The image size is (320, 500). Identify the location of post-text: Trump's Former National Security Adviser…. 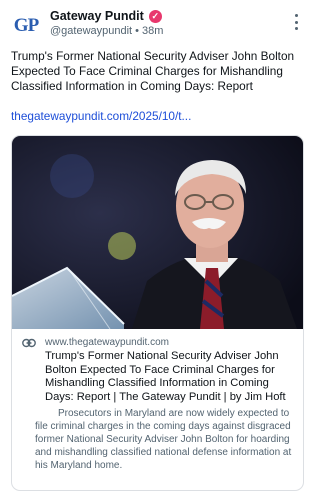
(153, 71).